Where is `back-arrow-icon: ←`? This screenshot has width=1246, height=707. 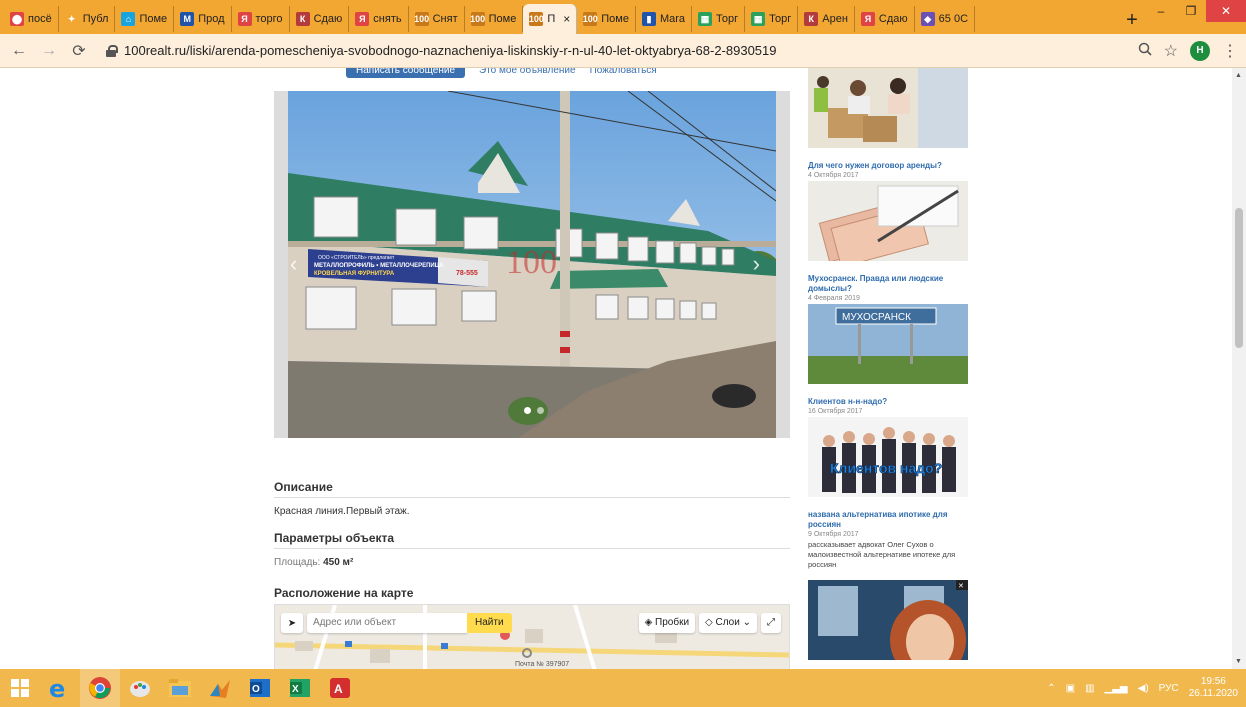
back-arrow-icon: ← is located at coordinates (19, 51).